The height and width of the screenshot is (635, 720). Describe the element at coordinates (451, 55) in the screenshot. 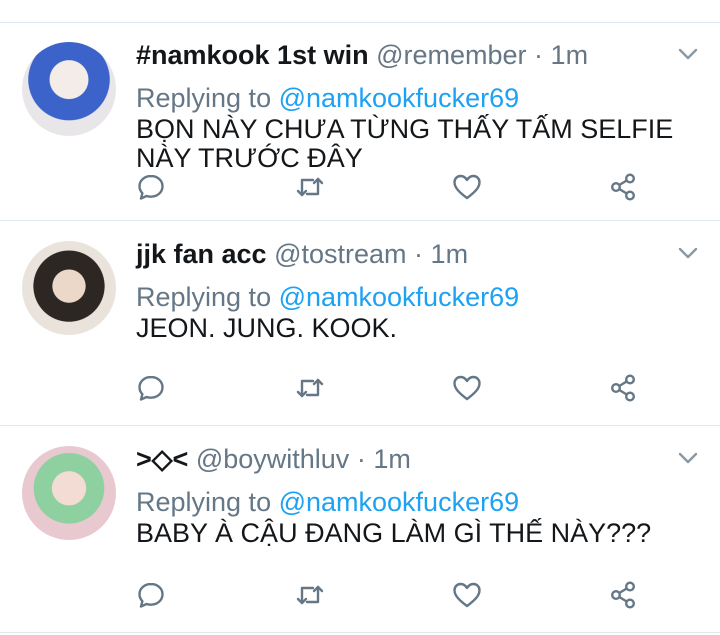

I see `user-handle: @remember` at that location.